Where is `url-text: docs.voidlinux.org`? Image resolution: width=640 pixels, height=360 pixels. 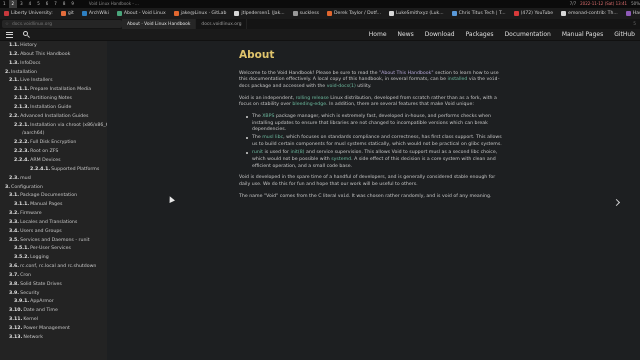 url-text: docs.voidlinux.org is located at coordinates (31, 24).